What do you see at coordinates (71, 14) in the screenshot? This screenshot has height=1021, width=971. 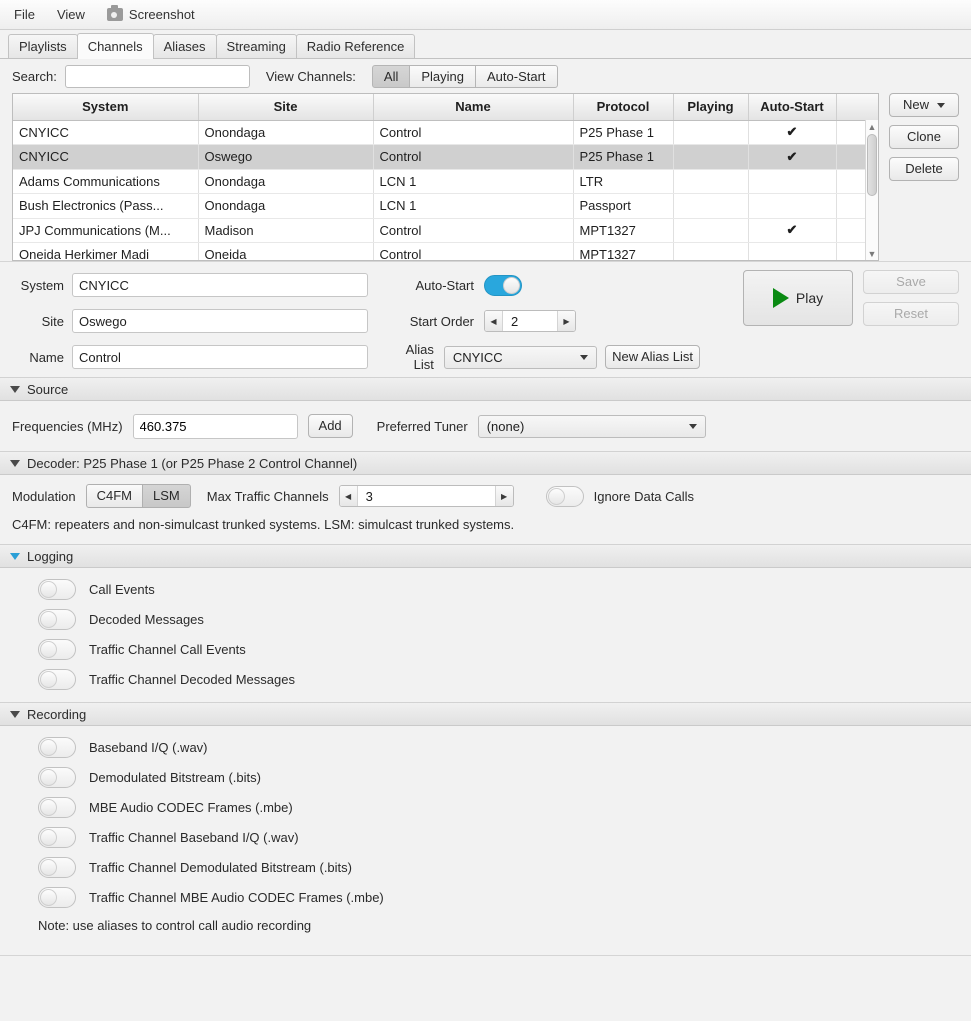 I see `menu-view: View` at bounding box center [71, 14].